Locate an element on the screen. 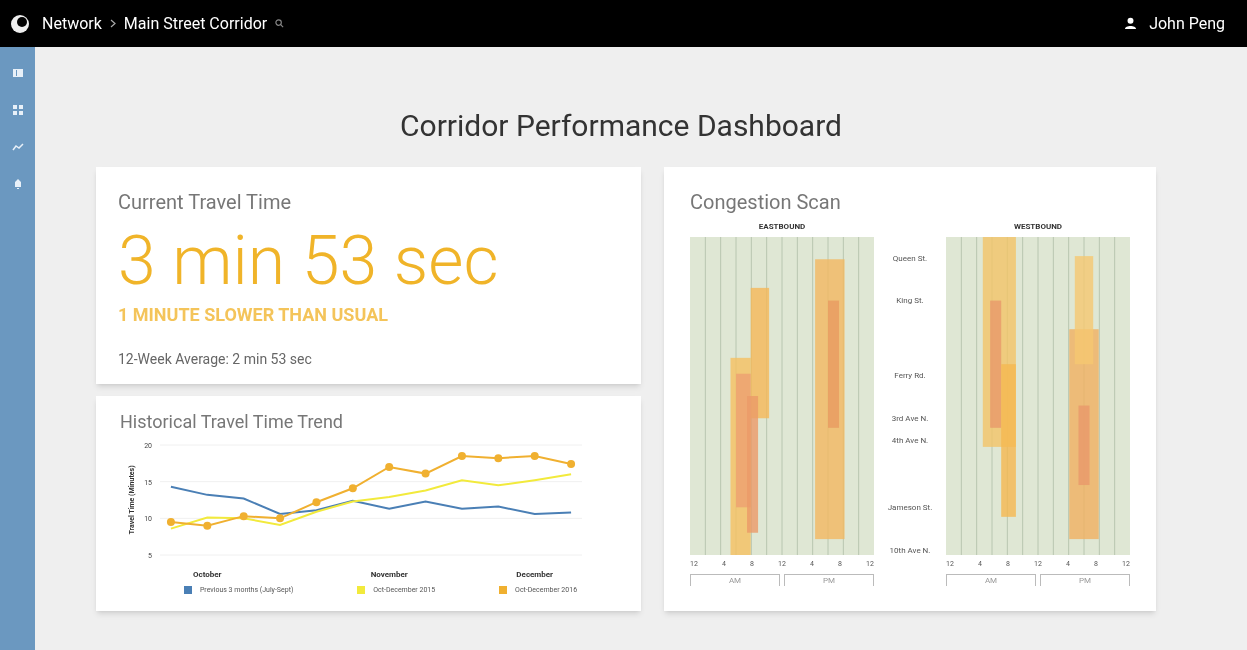 This screenshot has width=1247, height=650. chevron-icon is located at coordinates (112, 23).